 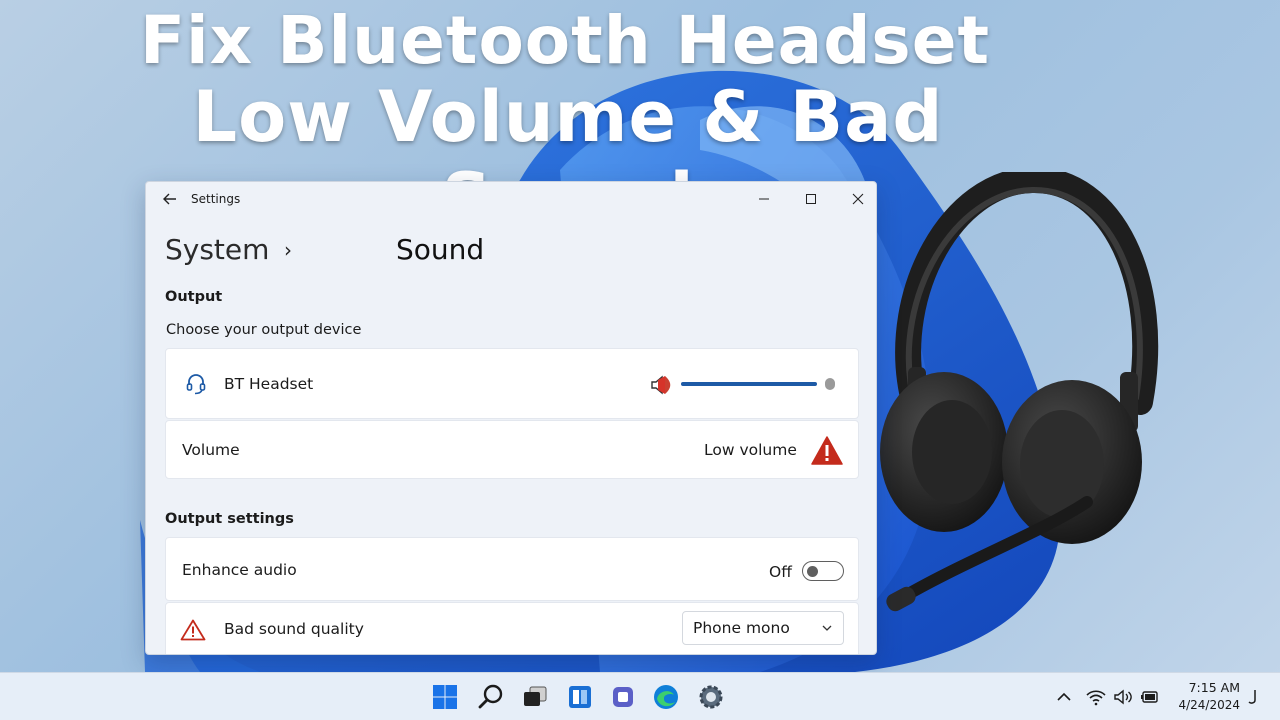 I want to click on sound-format-card: Bad sound quality Phone mono, so click(x=512, y=628).